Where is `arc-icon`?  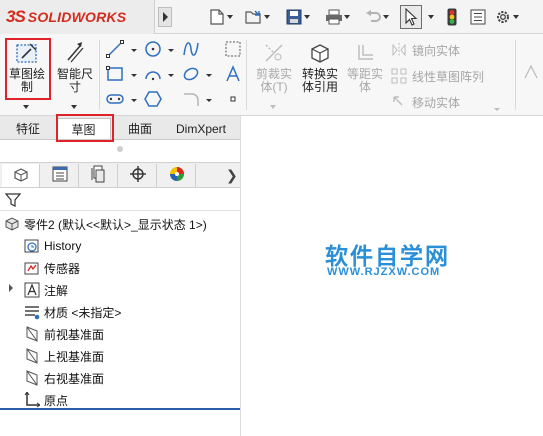 arc-icon is located at coordinates (153, 75).